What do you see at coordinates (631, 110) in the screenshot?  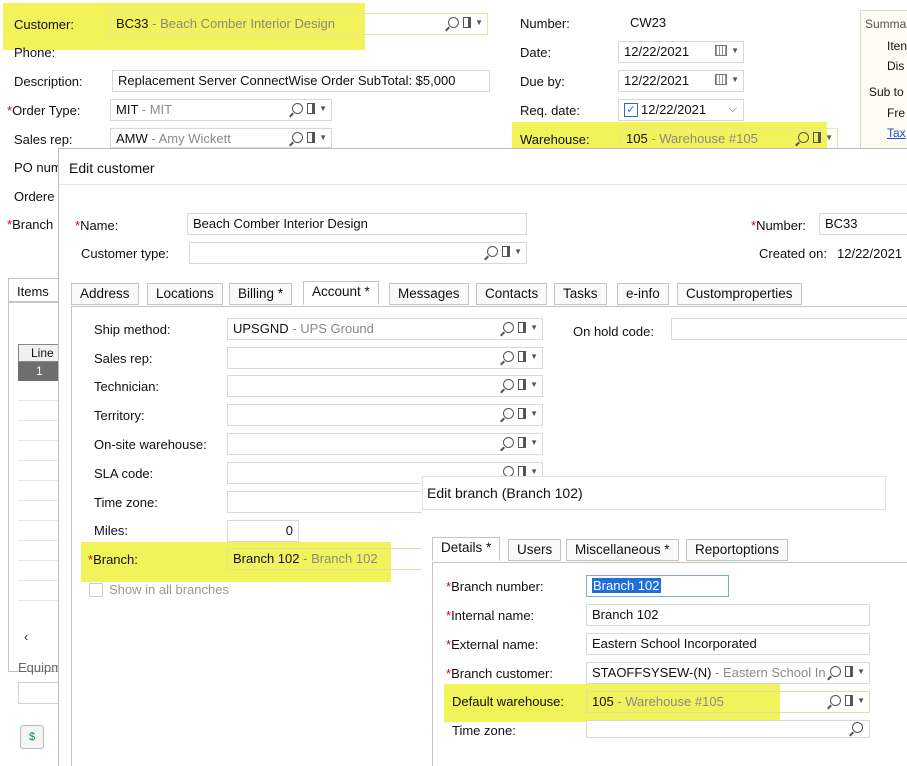 I see `req-date-checkbox: ✓` at bounding box center [631, 110].